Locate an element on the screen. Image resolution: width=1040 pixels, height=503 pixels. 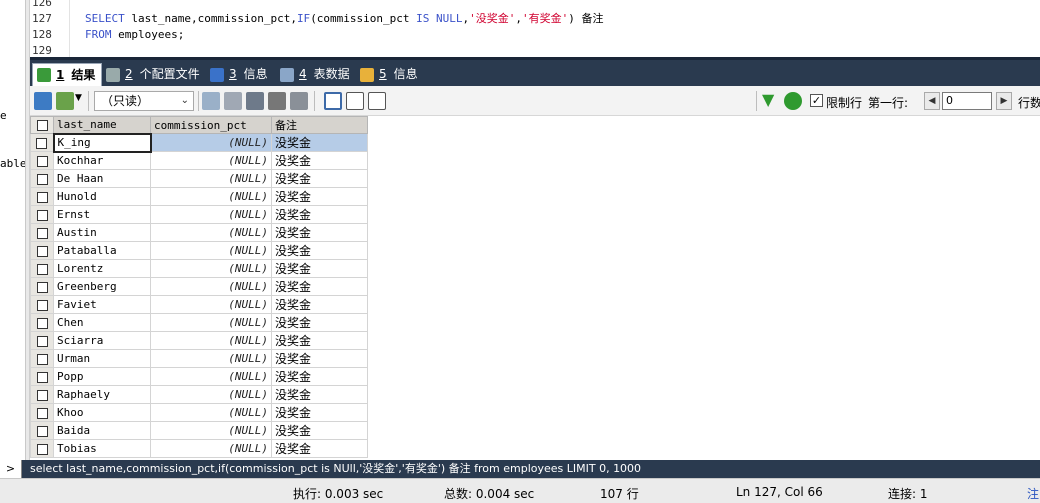
table-row: Khoo (NULL) 没奖金 is located at coordinates (199, 412).